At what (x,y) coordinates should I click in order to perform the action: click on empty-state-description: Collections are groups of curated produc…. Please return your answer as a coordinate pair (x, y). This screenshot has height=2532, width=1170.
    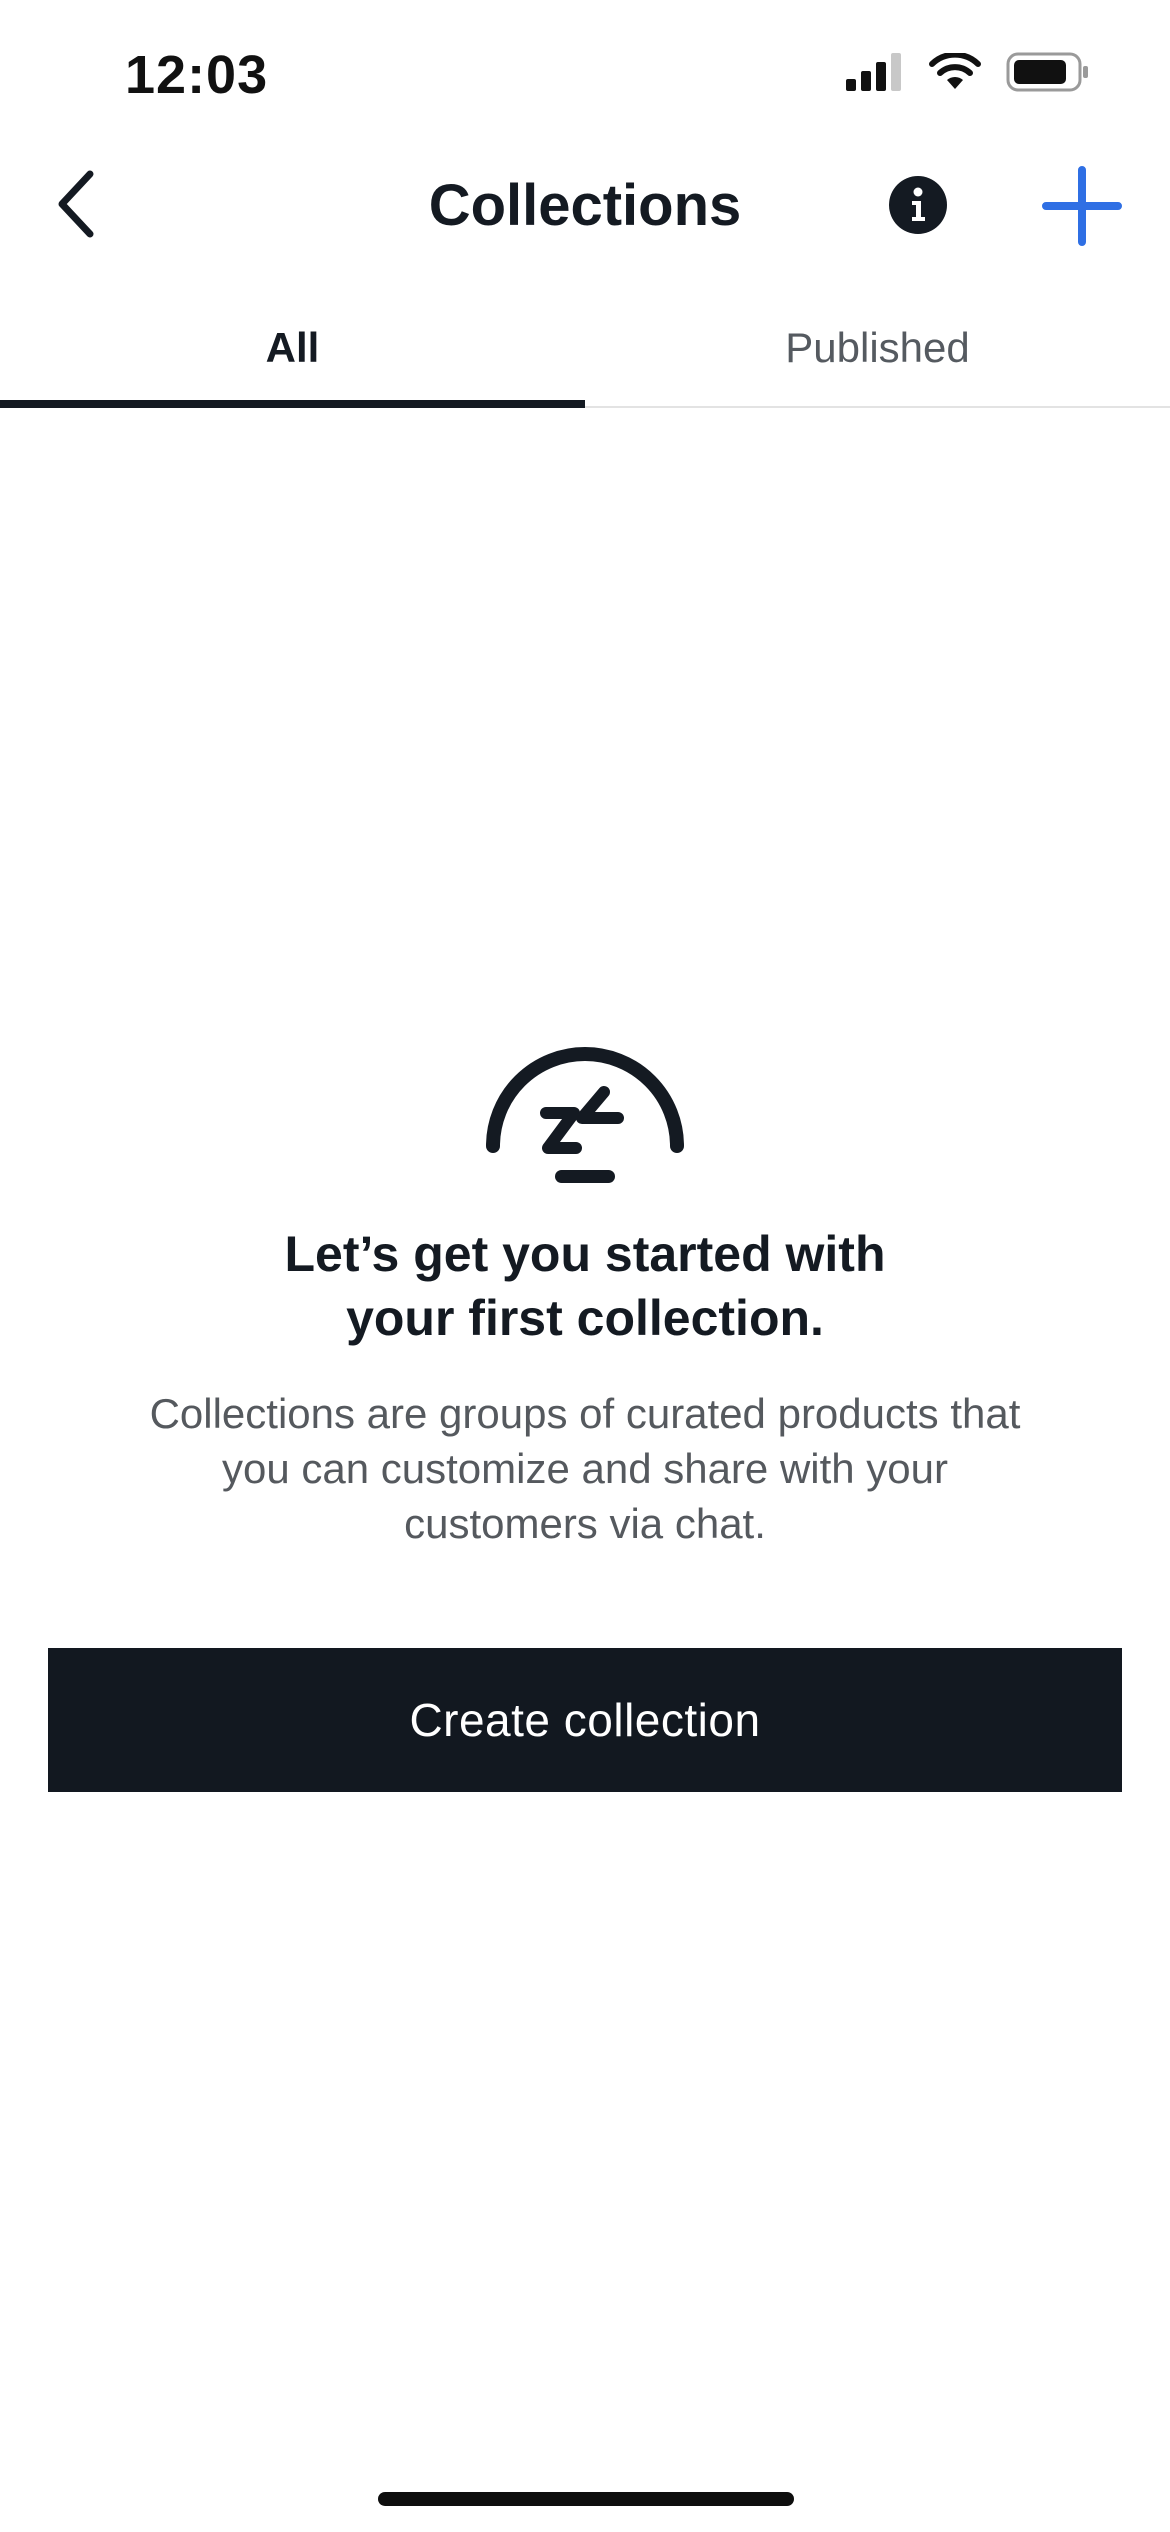
    Looking at the image, I should click on (585, 1468).